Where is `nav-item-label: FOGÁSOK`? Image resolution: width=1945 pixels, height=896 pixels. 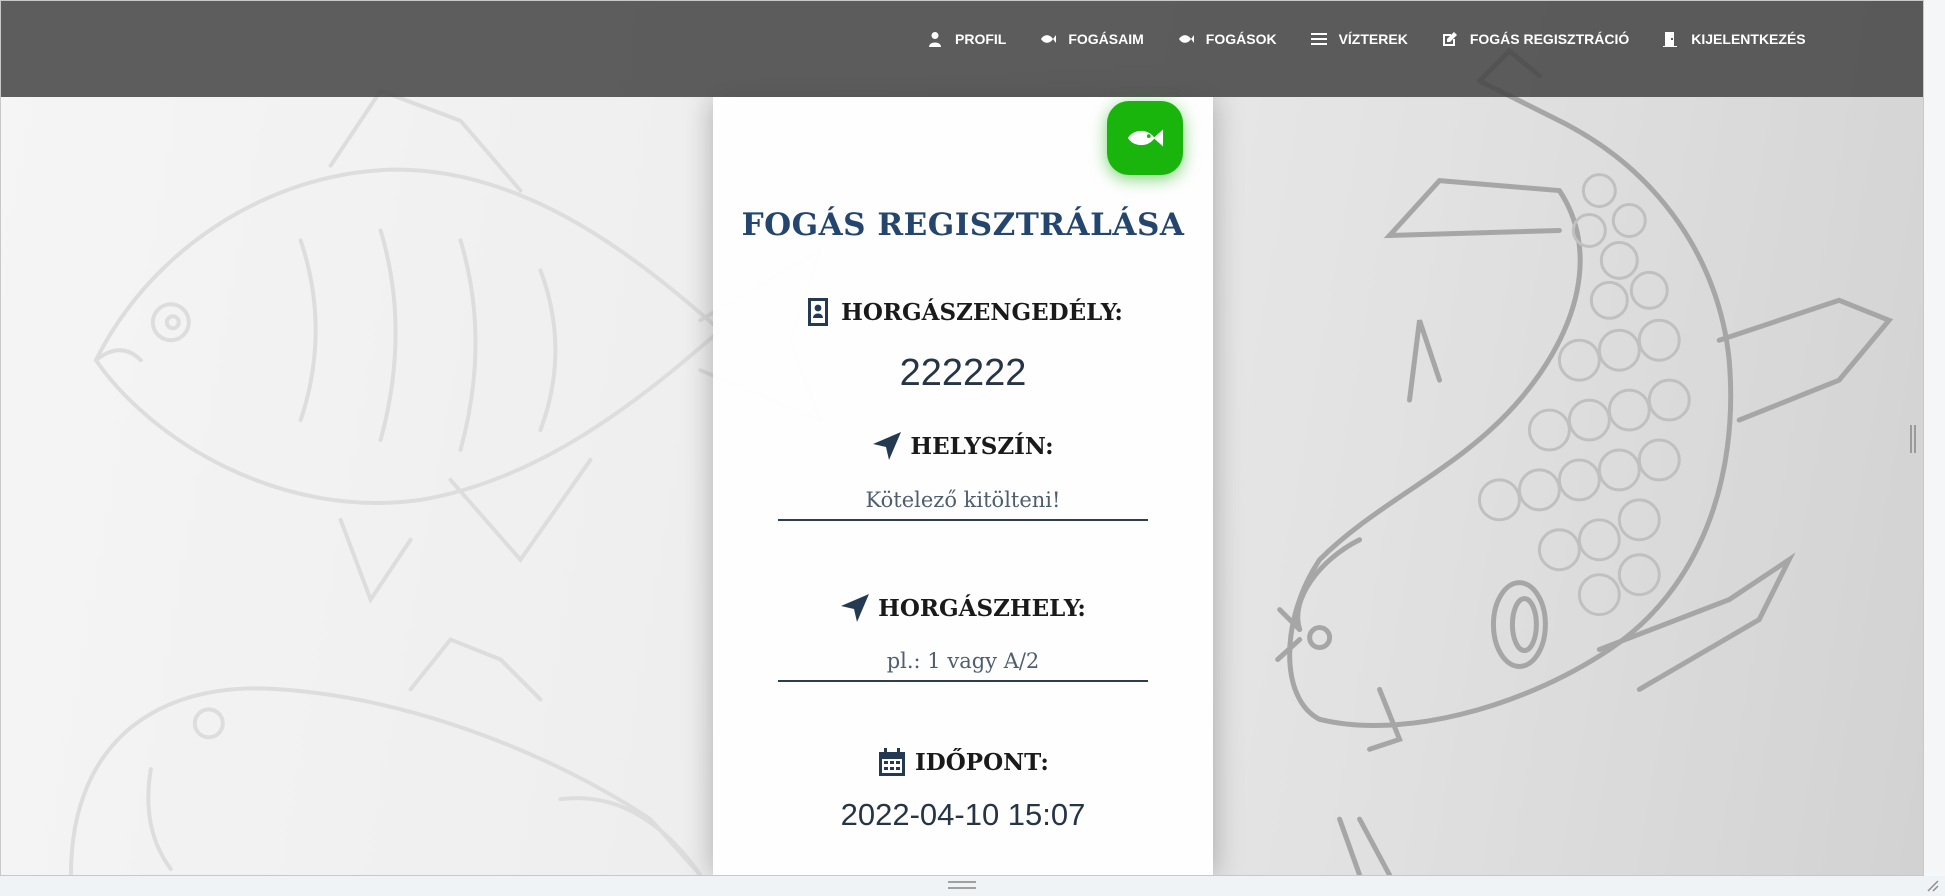
nav-item-label: FOGÁSOK is located at coordinates (1241, 39).